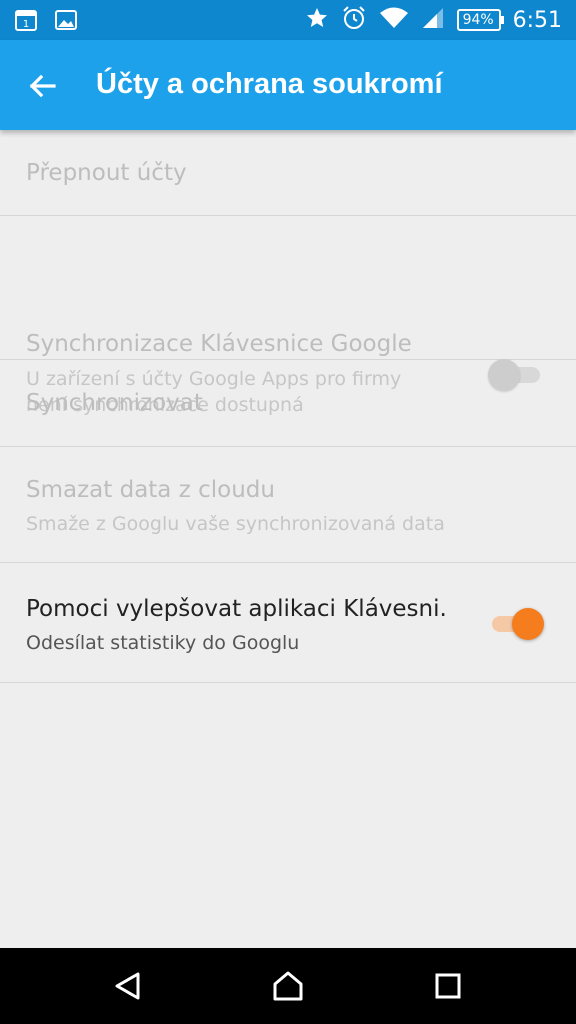 The width and height of the screenshot is (576, 1024). What do you see at coordinates (537, 20) in the screenshot?
I see `clock: 6:51` at bounding box center [537, 20].